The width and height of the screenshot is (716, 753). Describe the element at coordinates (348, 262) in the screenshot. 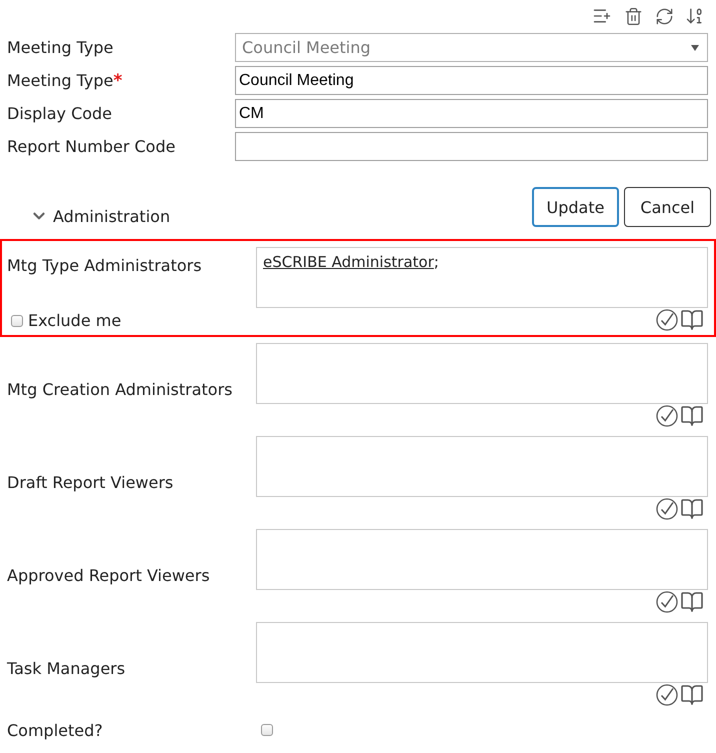

I see `person-link: eSCRIBE Administrator` at that location.